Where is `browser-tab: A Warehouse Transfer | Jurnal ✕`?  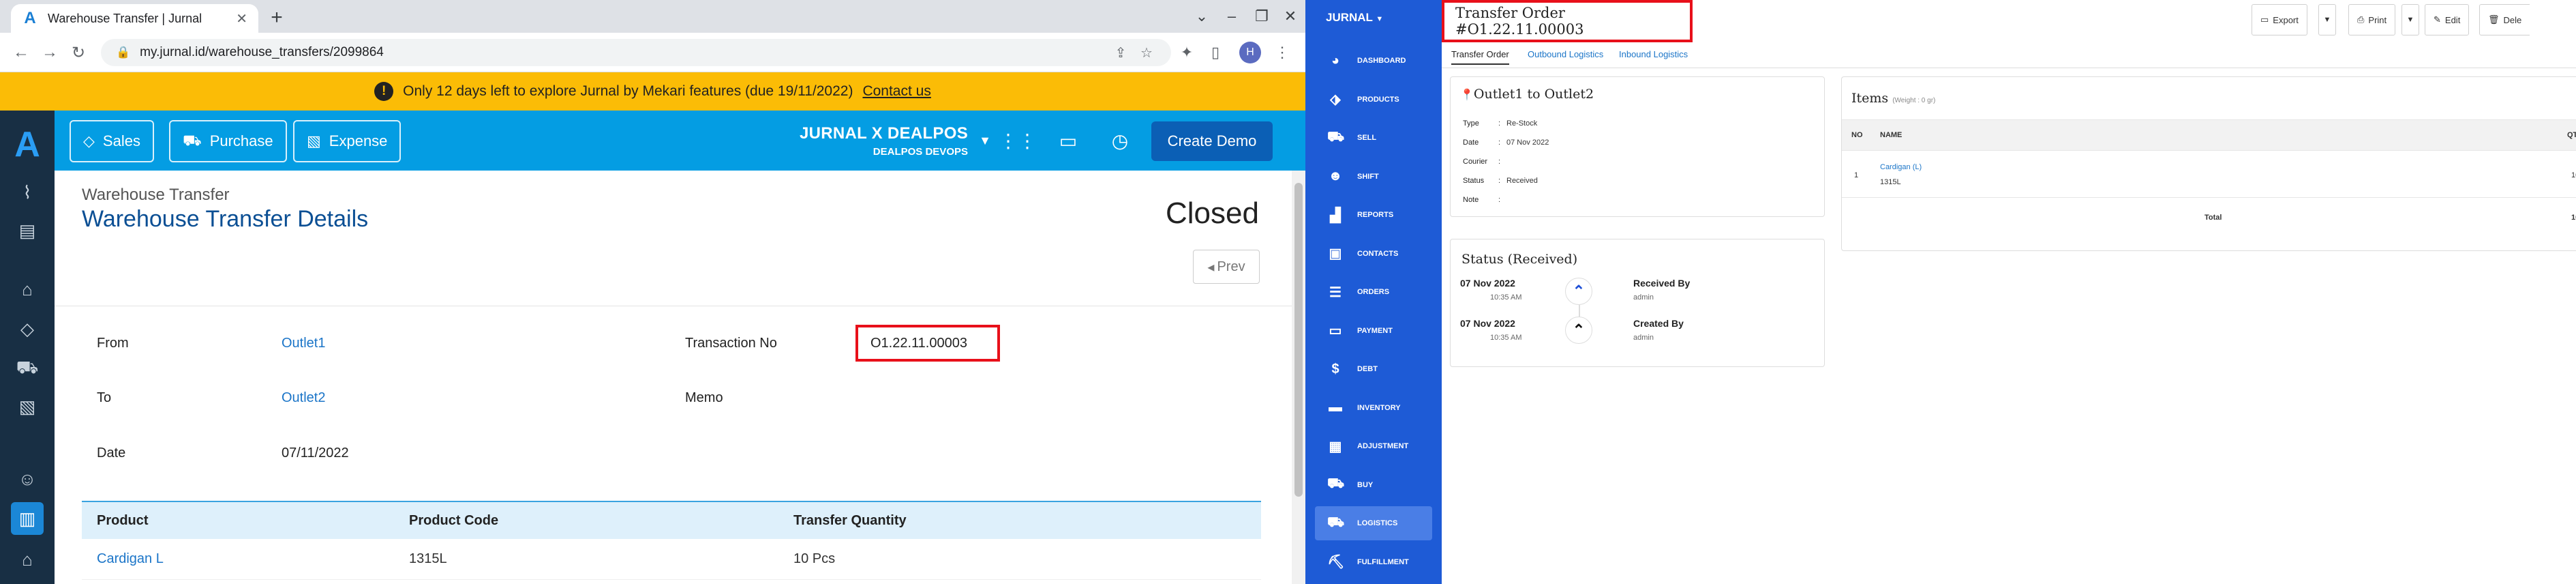 browser-tab: A Warehouse Transfer | Jurnal ✕ is located at coordinates (134, 18).